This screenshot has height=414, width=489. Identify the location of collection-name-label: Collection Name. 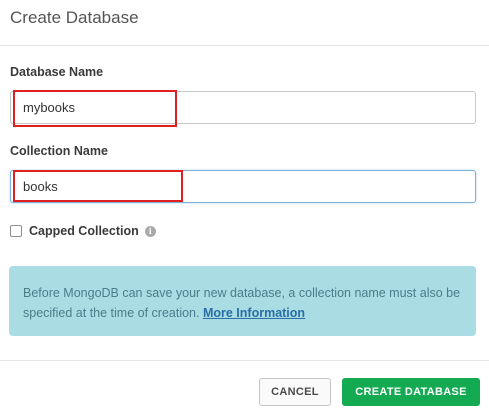
(59, 151).